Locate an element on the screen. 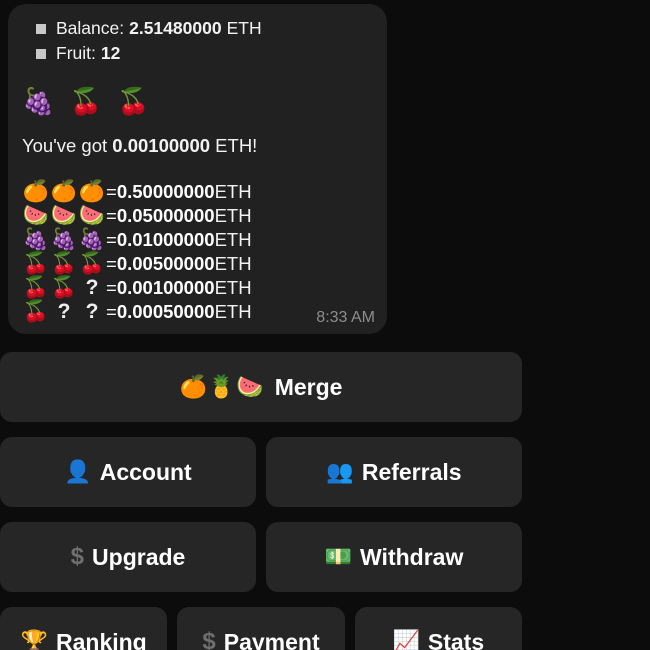 This screenshot has height=650, width=650. paytable-symbol-3: 🍉 is located at coordinates (92, 215).